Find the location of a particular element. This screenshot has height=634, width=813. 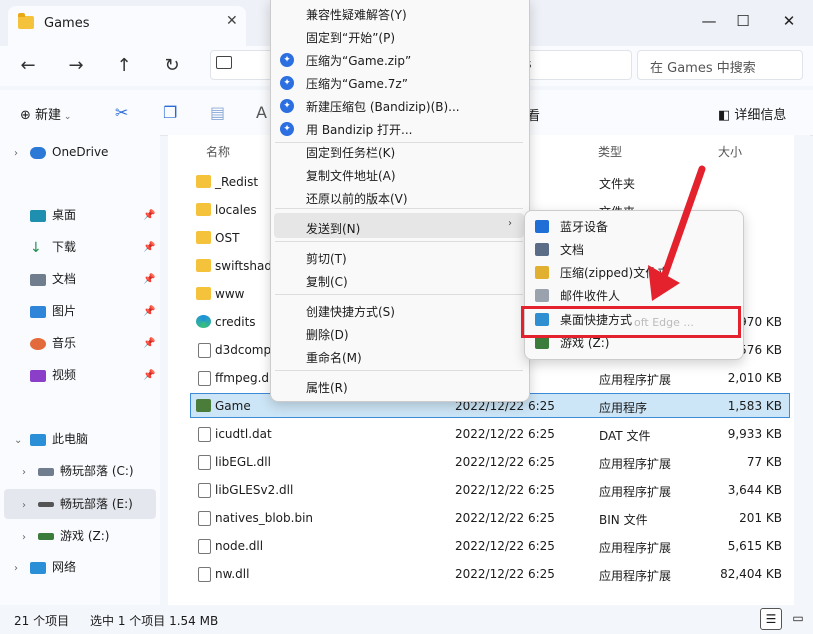

menu-item-pin-to-start: 固定到“开始”(P) is located at coordinates (350, 37).